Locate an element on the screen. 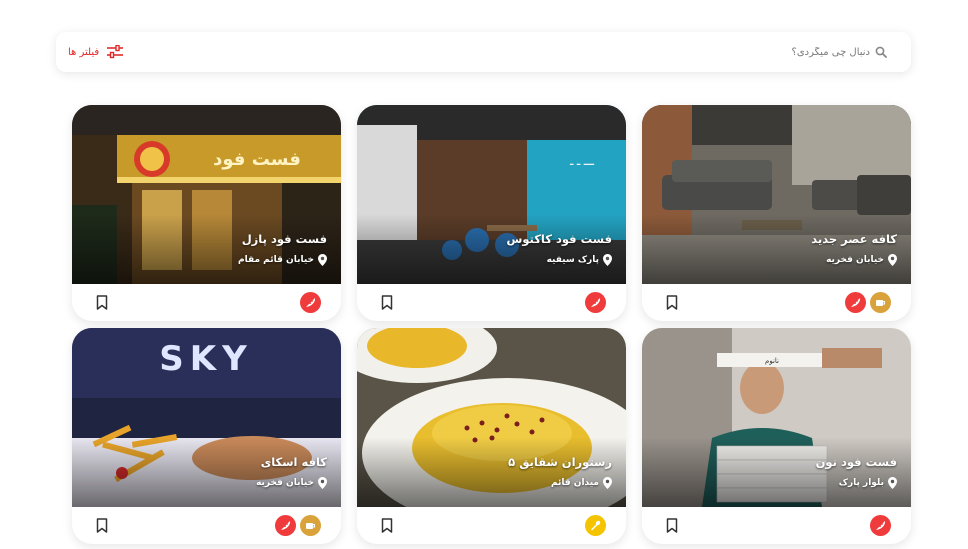  venue-card-cactus: ـــ ـ ـ فست فود کاکتوس پارک سیفیه is located at coordinates (491, 213).